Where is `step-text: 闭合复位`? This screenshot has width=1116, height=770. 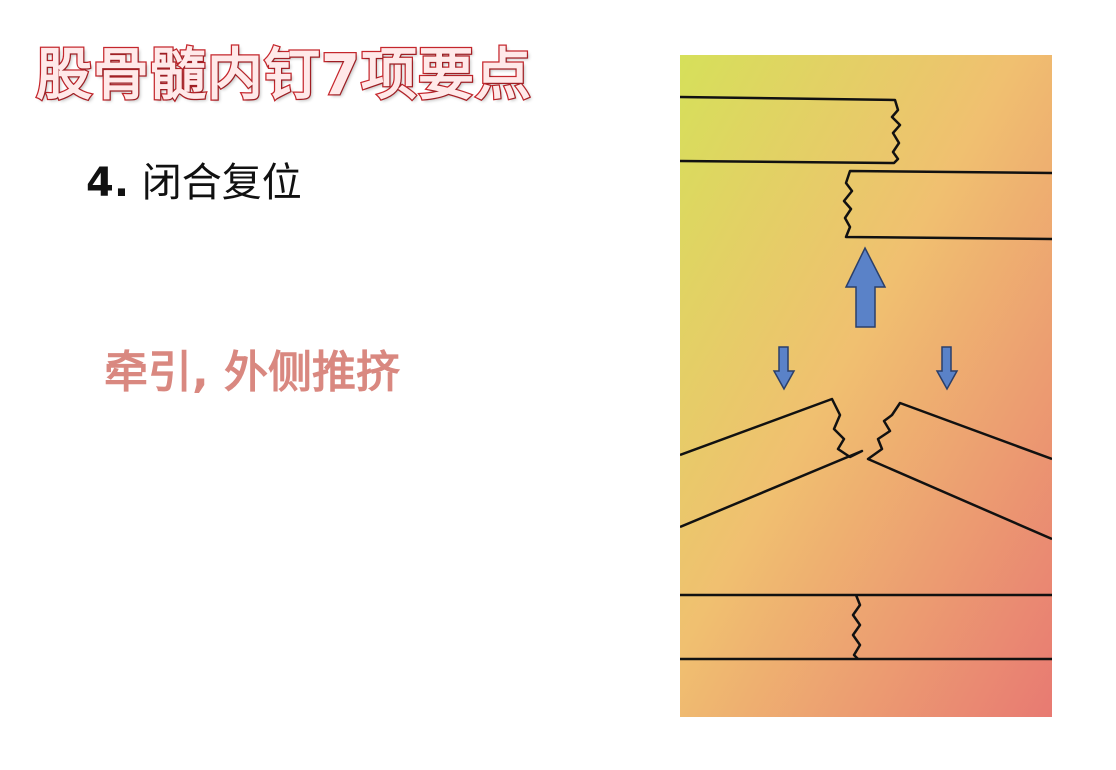
step-text: 闭合复位 is located at coordinates (221, 183).